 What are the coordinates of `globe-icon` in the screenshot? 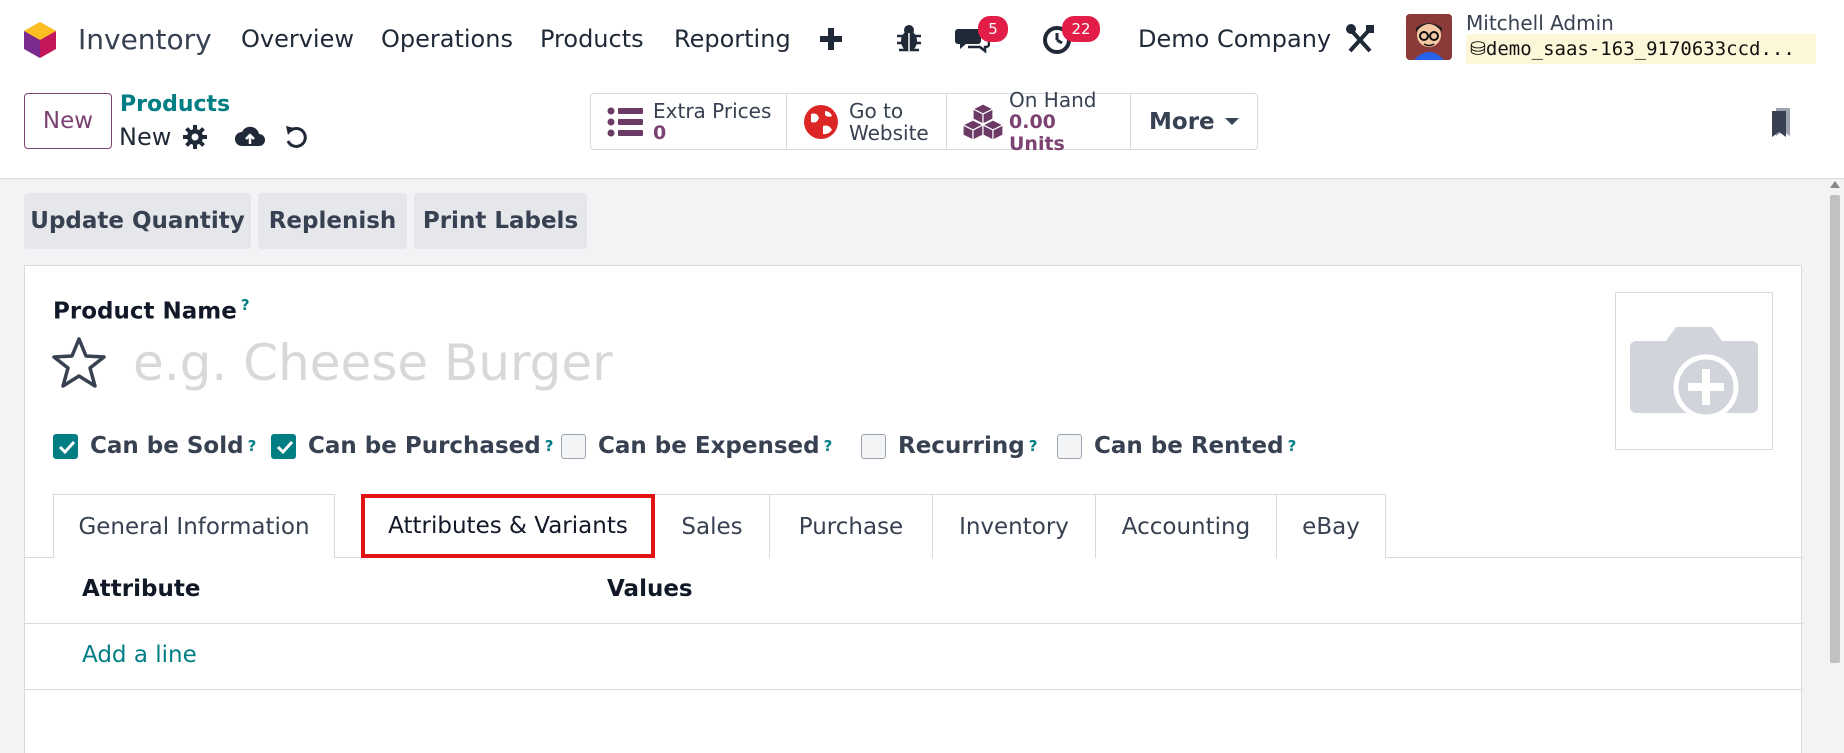 It's located at (821, 122).